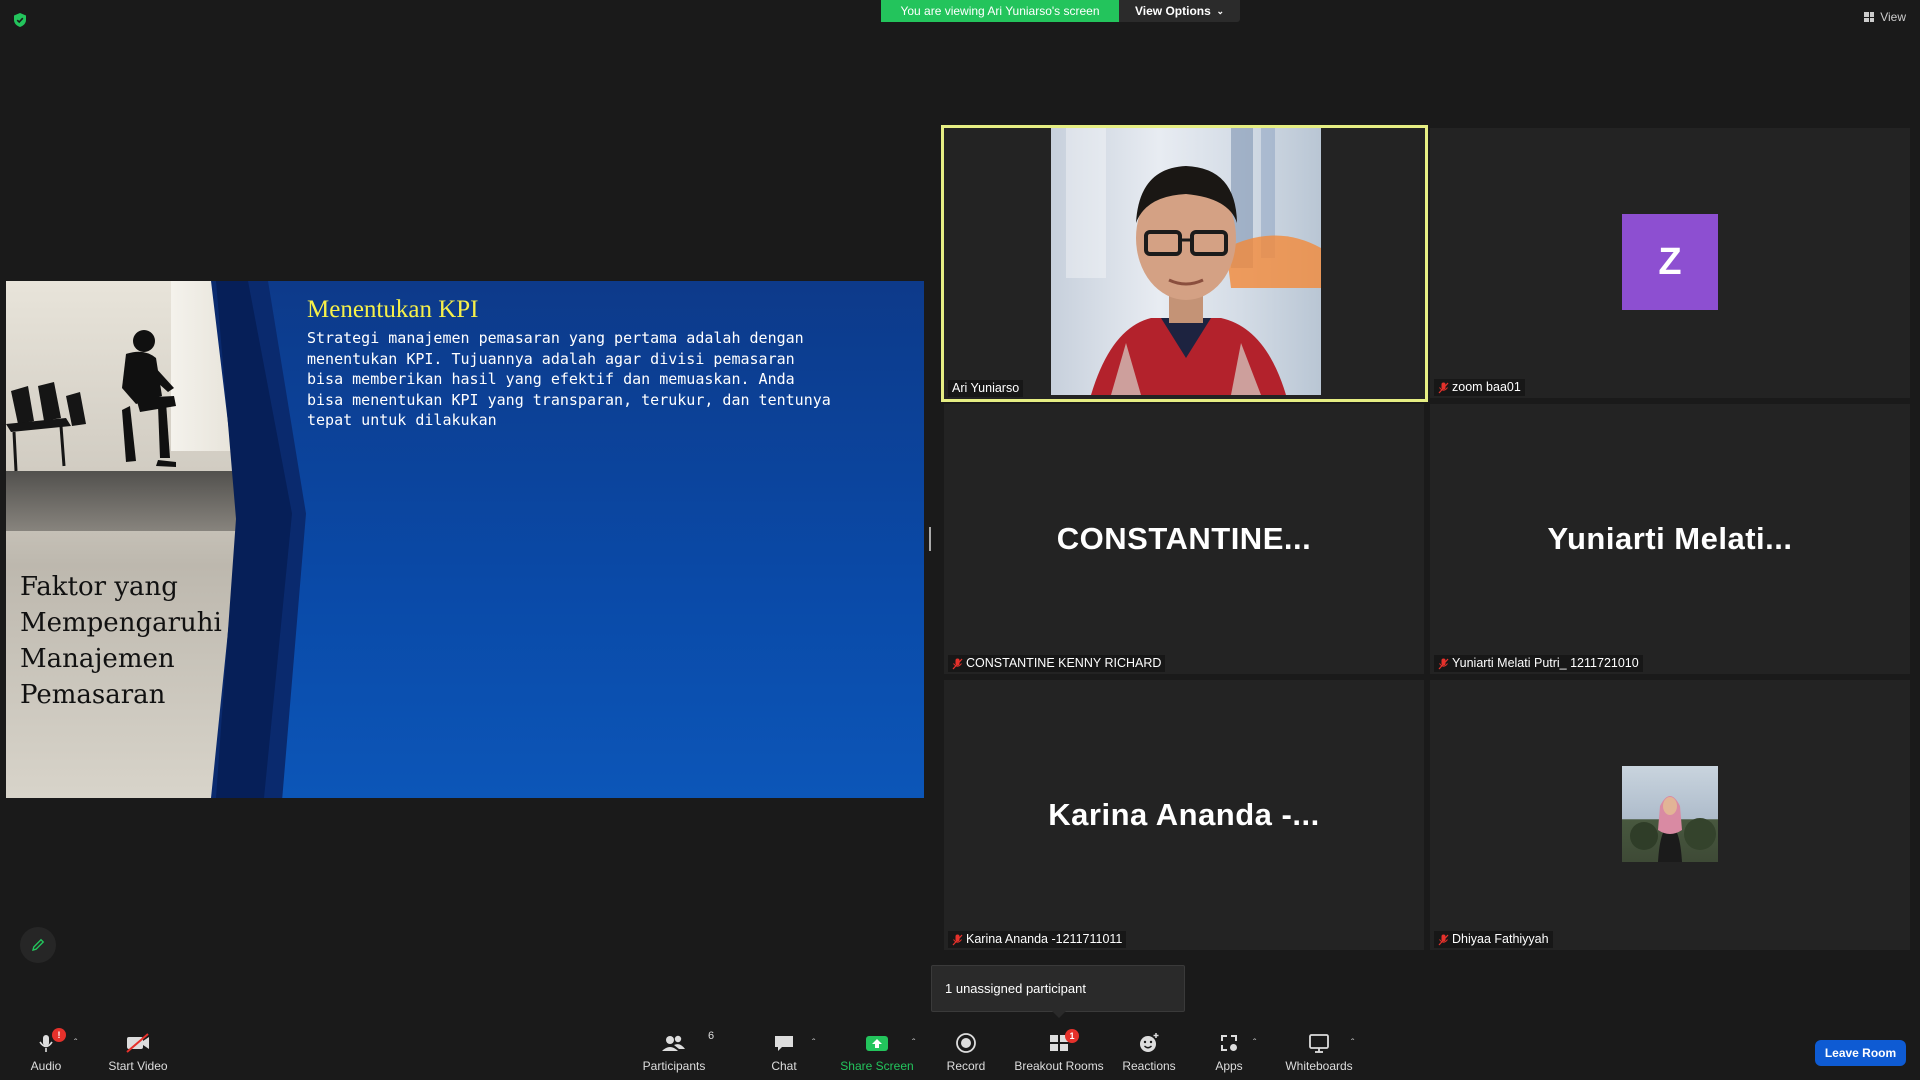  I want to click on audio-warning-badge: !, so click(59, 1035).